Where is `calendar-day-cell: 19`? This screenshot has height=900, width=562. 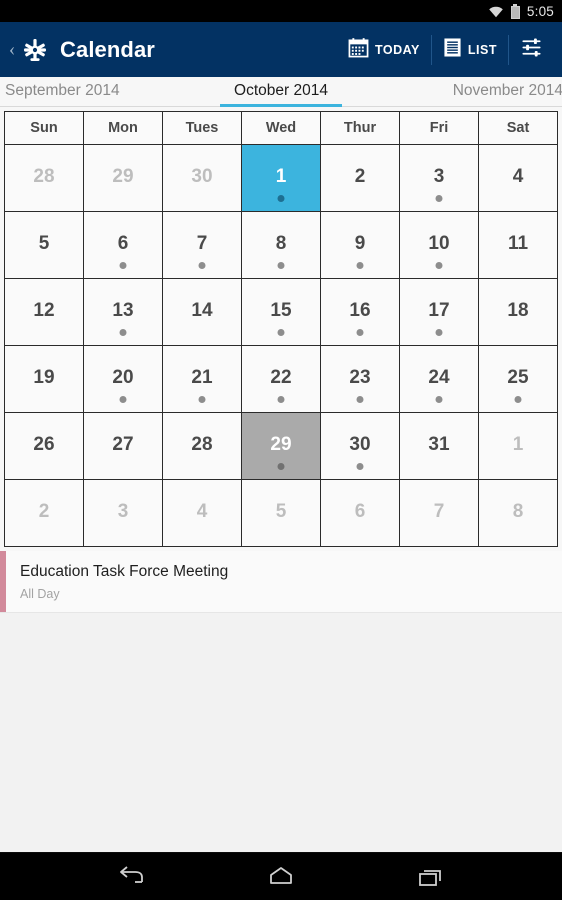
calendar-day-cell: 19 is located at coordinates (44, 379).